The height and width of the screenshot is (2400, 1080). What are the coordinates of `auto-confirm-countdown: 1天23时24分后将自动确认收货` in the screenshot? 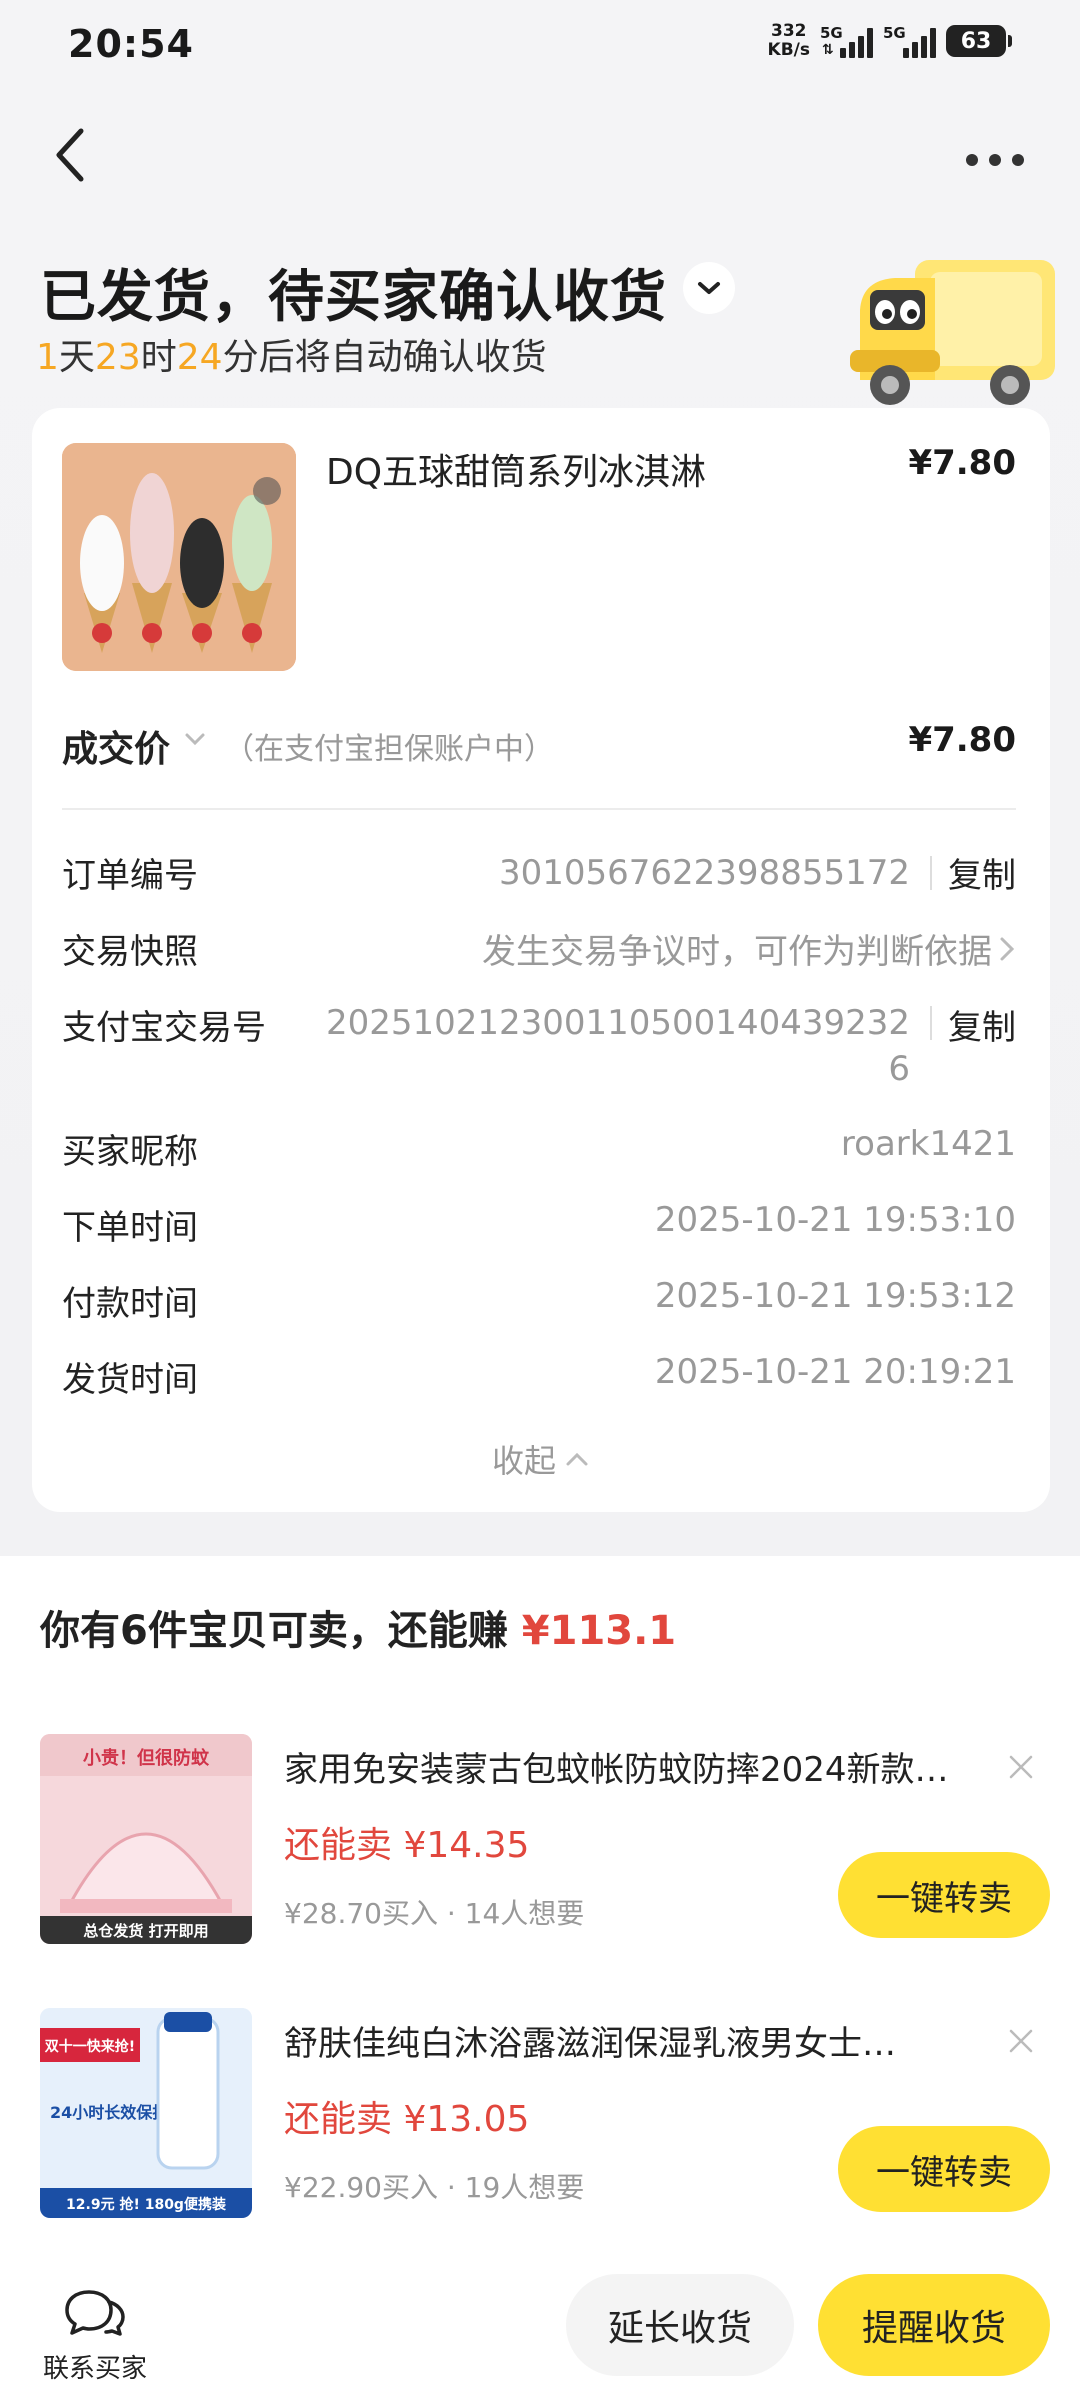 It's located at (291, 354).